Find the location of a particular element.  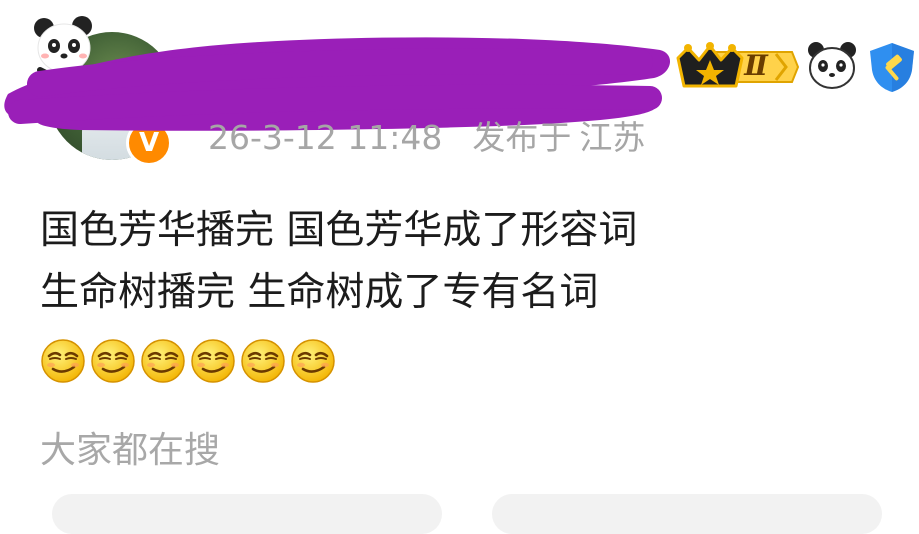

crown-level-badge: Ⅱ is located at coordinates (736, 67).